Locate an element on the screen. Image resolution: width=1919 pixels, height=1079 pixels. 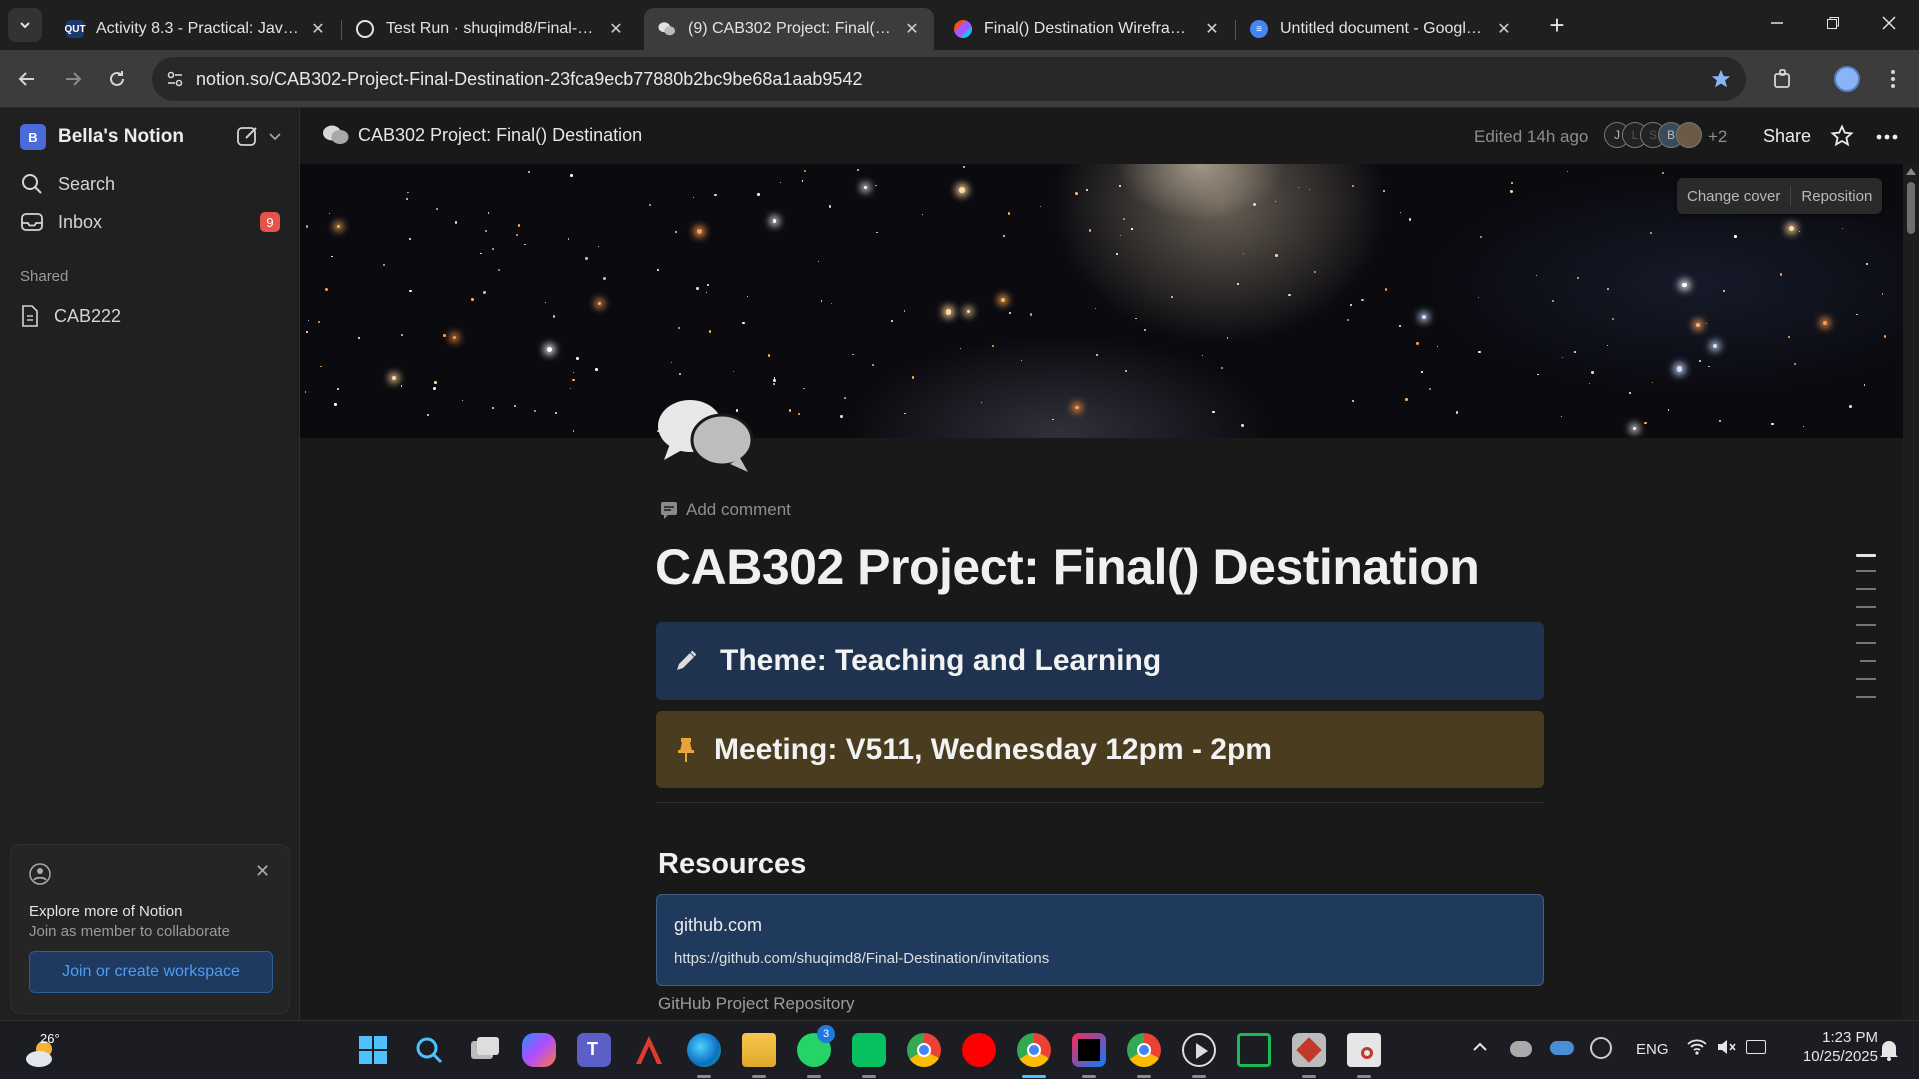
browser-menu-button is located at coordinates (1893, 79).